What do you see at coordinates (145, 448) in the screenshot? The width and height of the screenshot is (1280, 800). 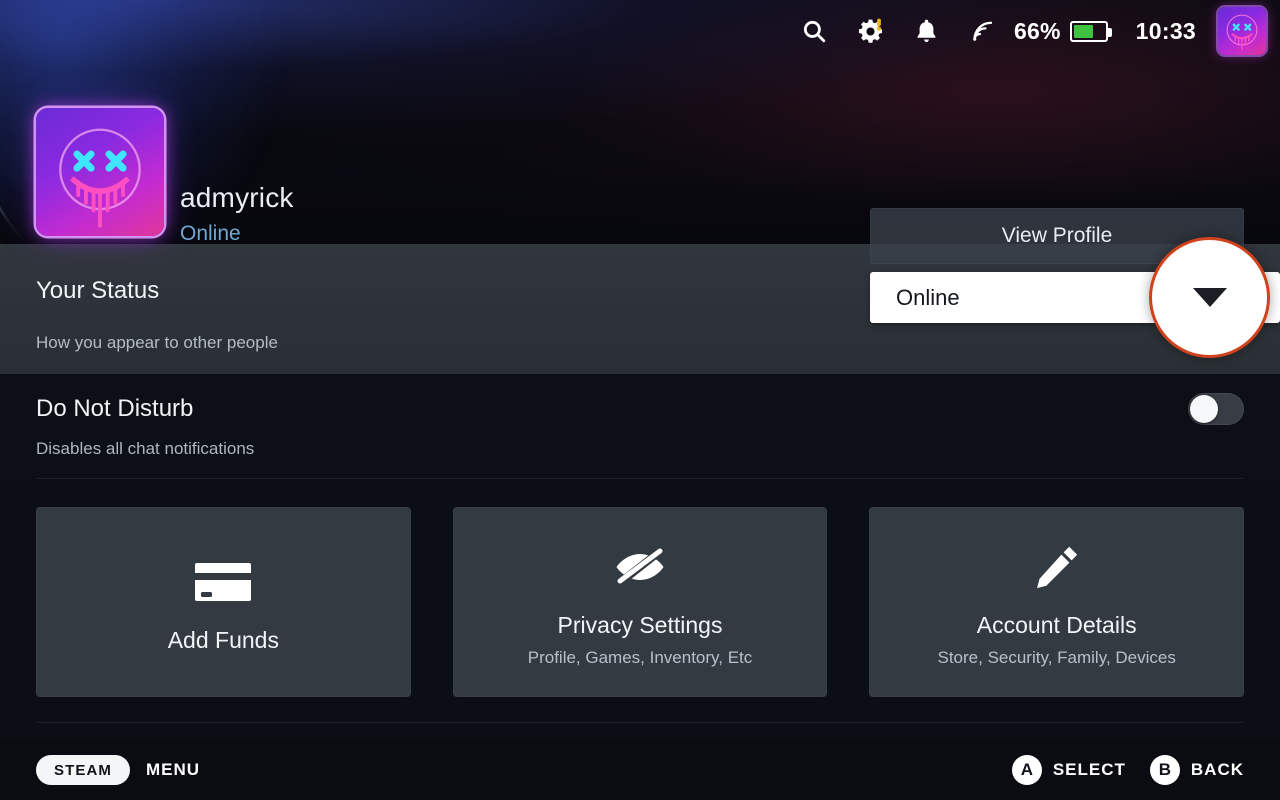 I see `do-not-disturb-description: Disables all chat notifications` at bounding box center [145, 448].